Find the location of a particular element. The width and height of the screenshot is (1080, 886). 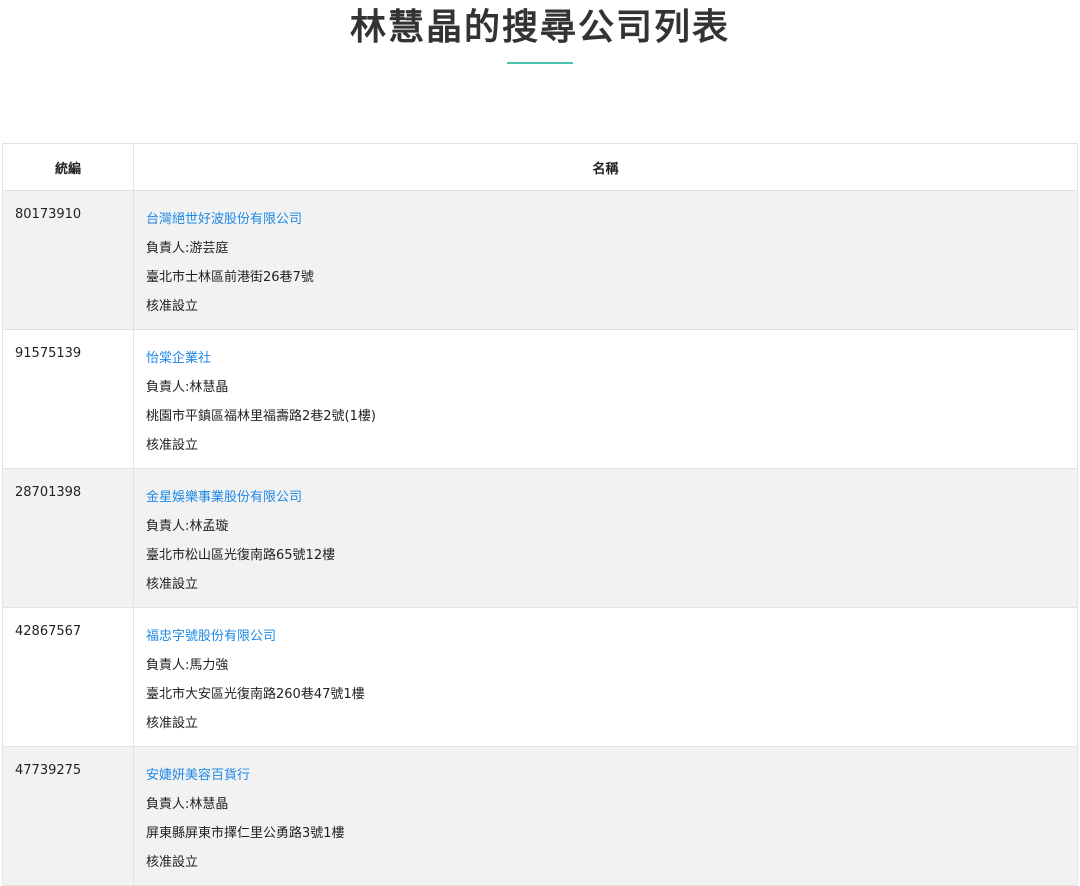

tax-id: 28701398 is located at coordinates (48, 492).